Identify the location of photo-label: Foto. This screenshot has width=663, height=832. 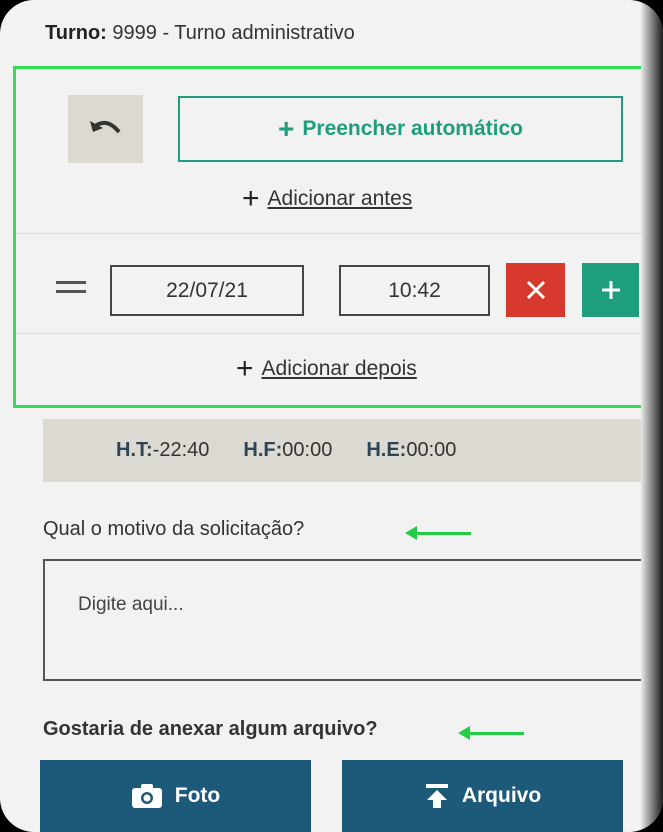
(197, 795).